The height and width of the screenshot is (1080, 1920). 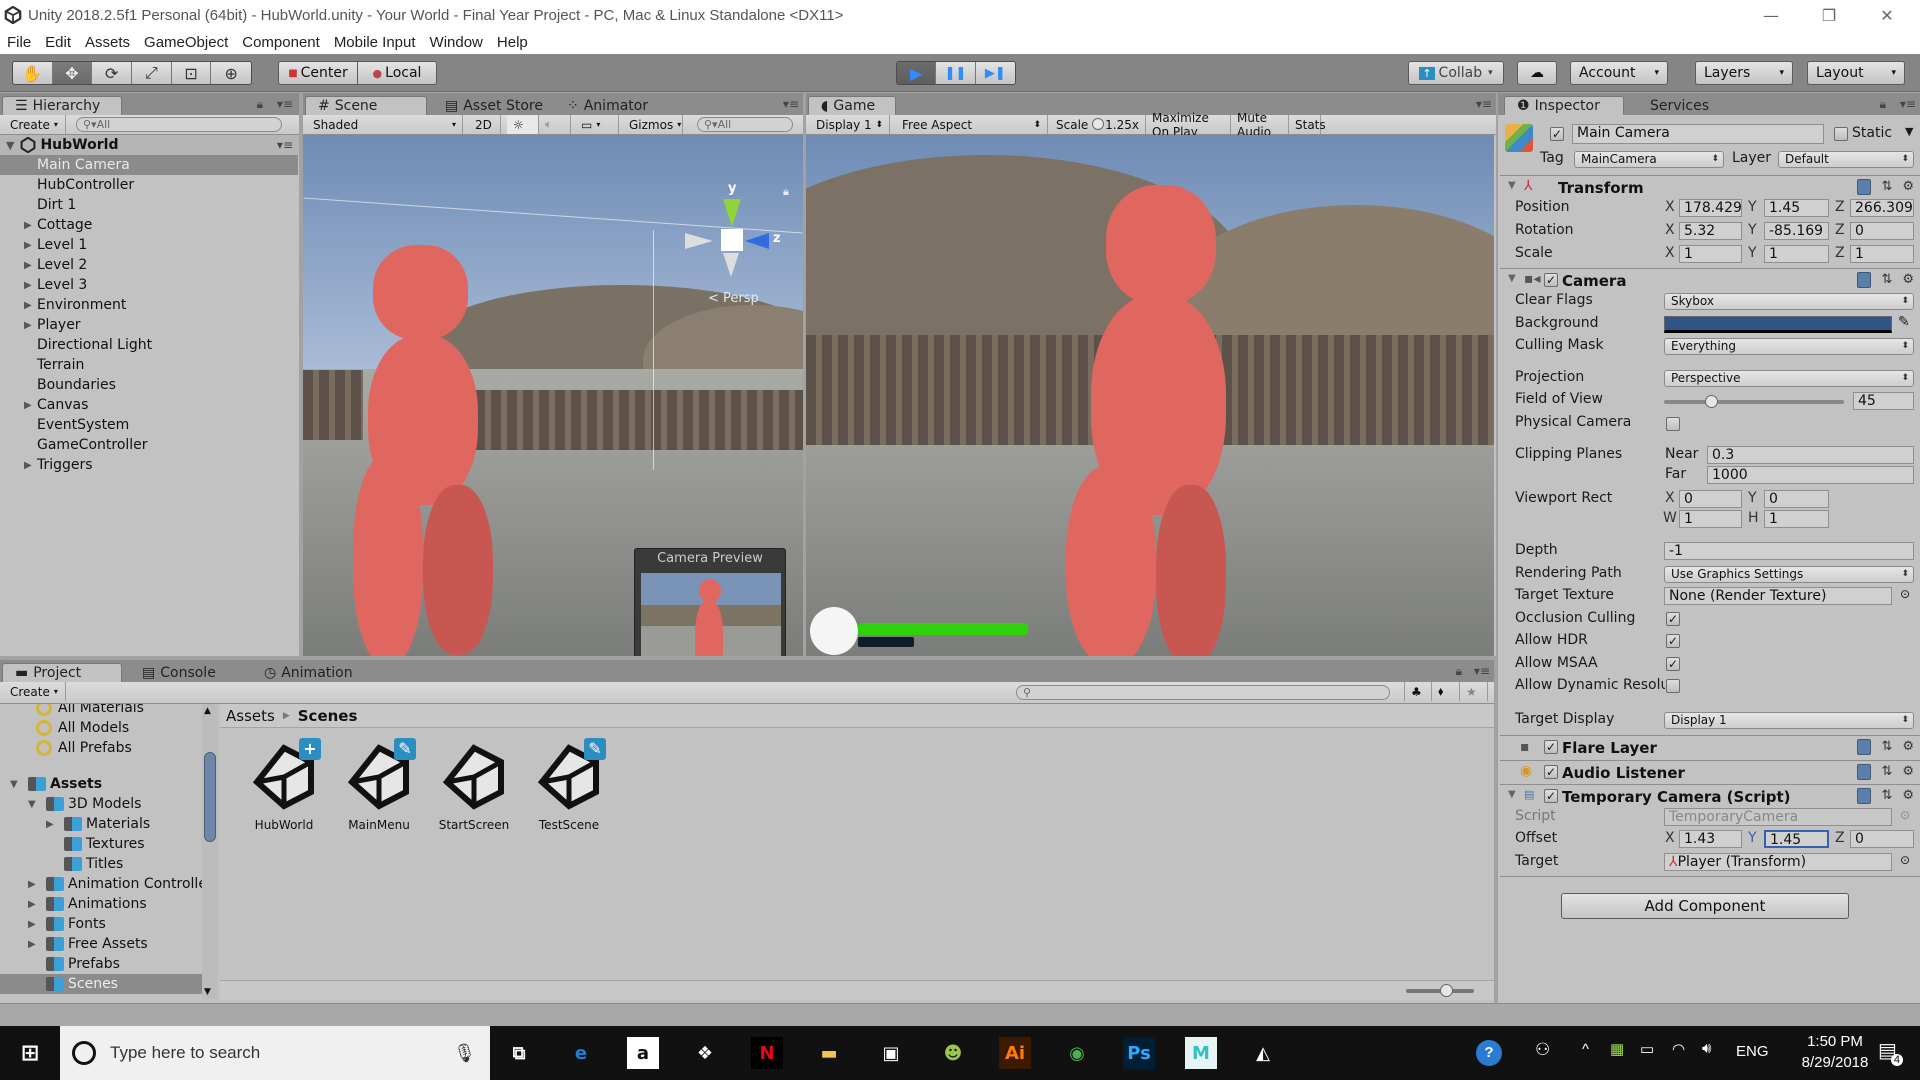 I want to click on project-folder: ▶ Free Assets, so click(x=101, y=944).